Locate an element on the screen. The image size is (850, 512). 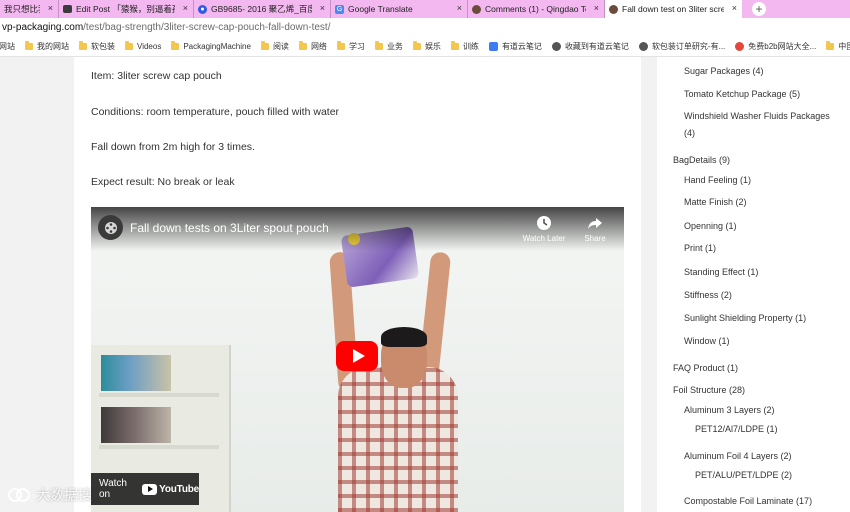
film-reel-icon is located at coordinates (110, 227).